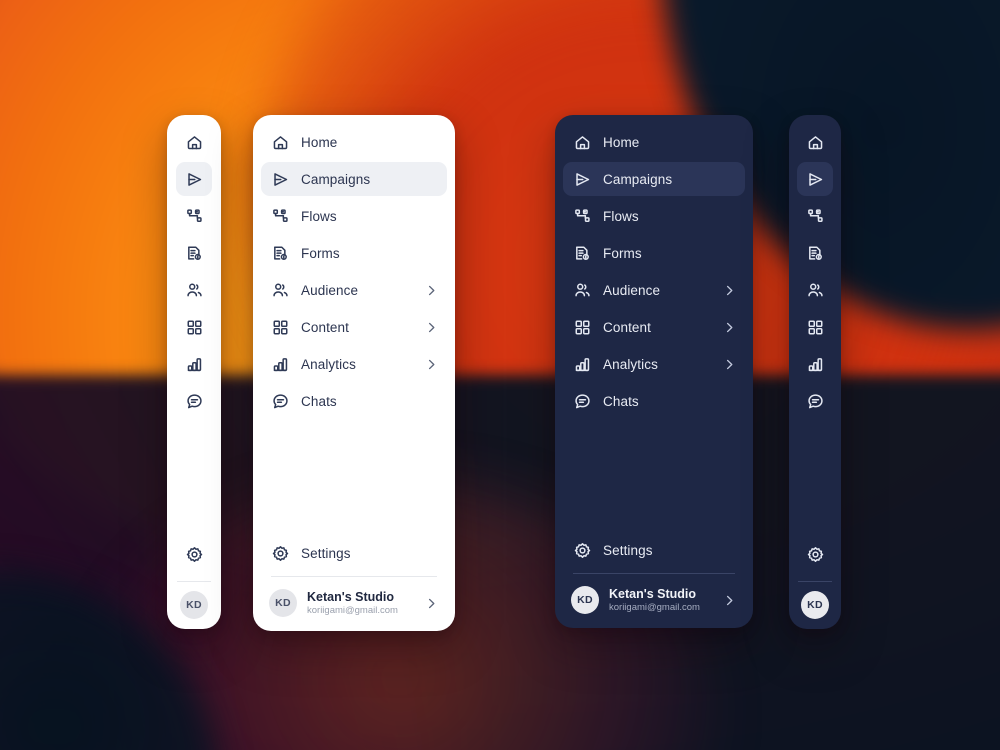  What do you see at coordinates (319, 401) in the screenshot?
I see `nav-item-label: Chats` at bounding box center [319, 401].